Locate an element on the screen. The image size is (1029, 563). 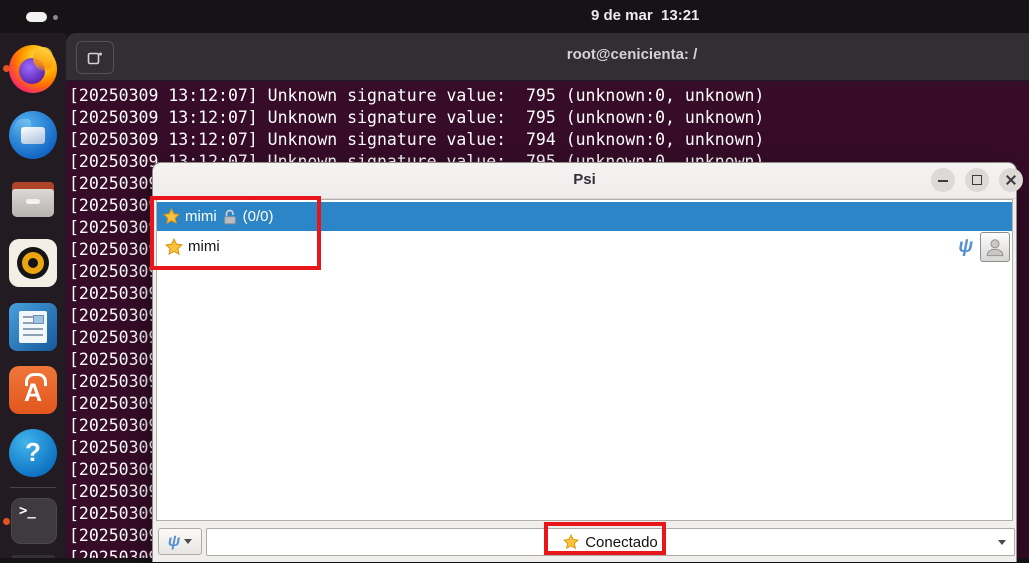
dock-item-help is located at coordinates (33, 453).